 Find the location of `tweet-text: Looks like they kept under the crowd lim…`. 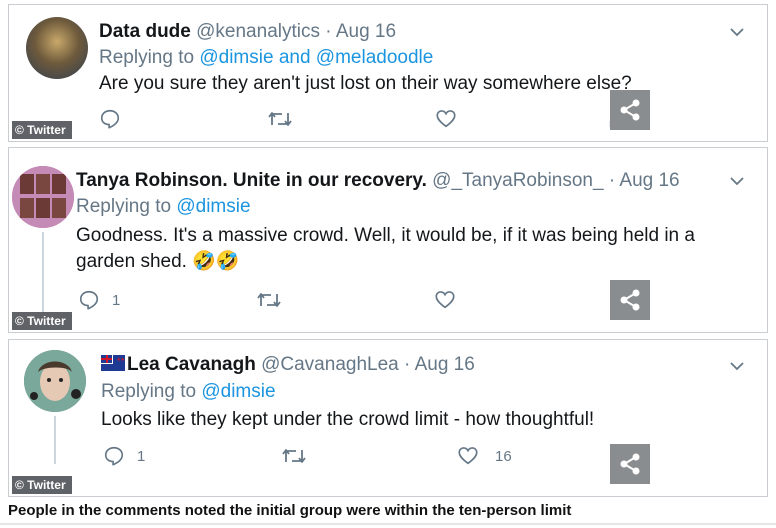

tweet-text: Looks like they kept under the crowd lim… is located at coordinates (348, 419).